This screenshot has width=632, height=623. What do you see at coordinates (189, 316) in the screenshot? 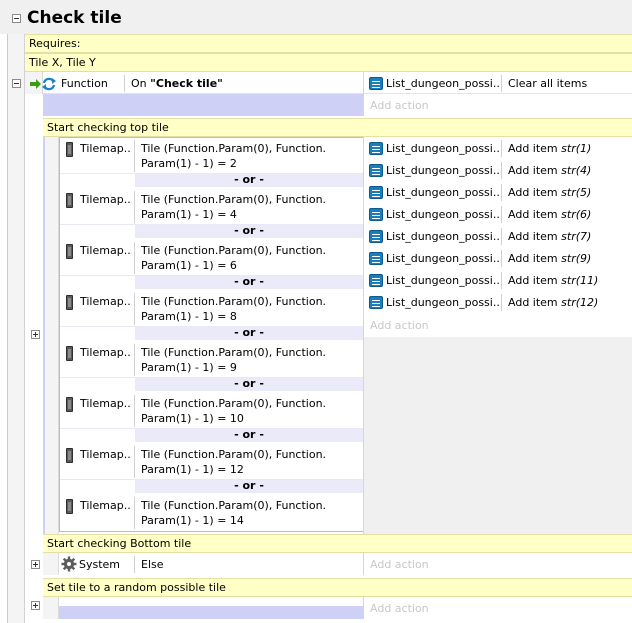
I see `condition-line2: Param(1) - 1) = 8` at bounding box center [189, 316].